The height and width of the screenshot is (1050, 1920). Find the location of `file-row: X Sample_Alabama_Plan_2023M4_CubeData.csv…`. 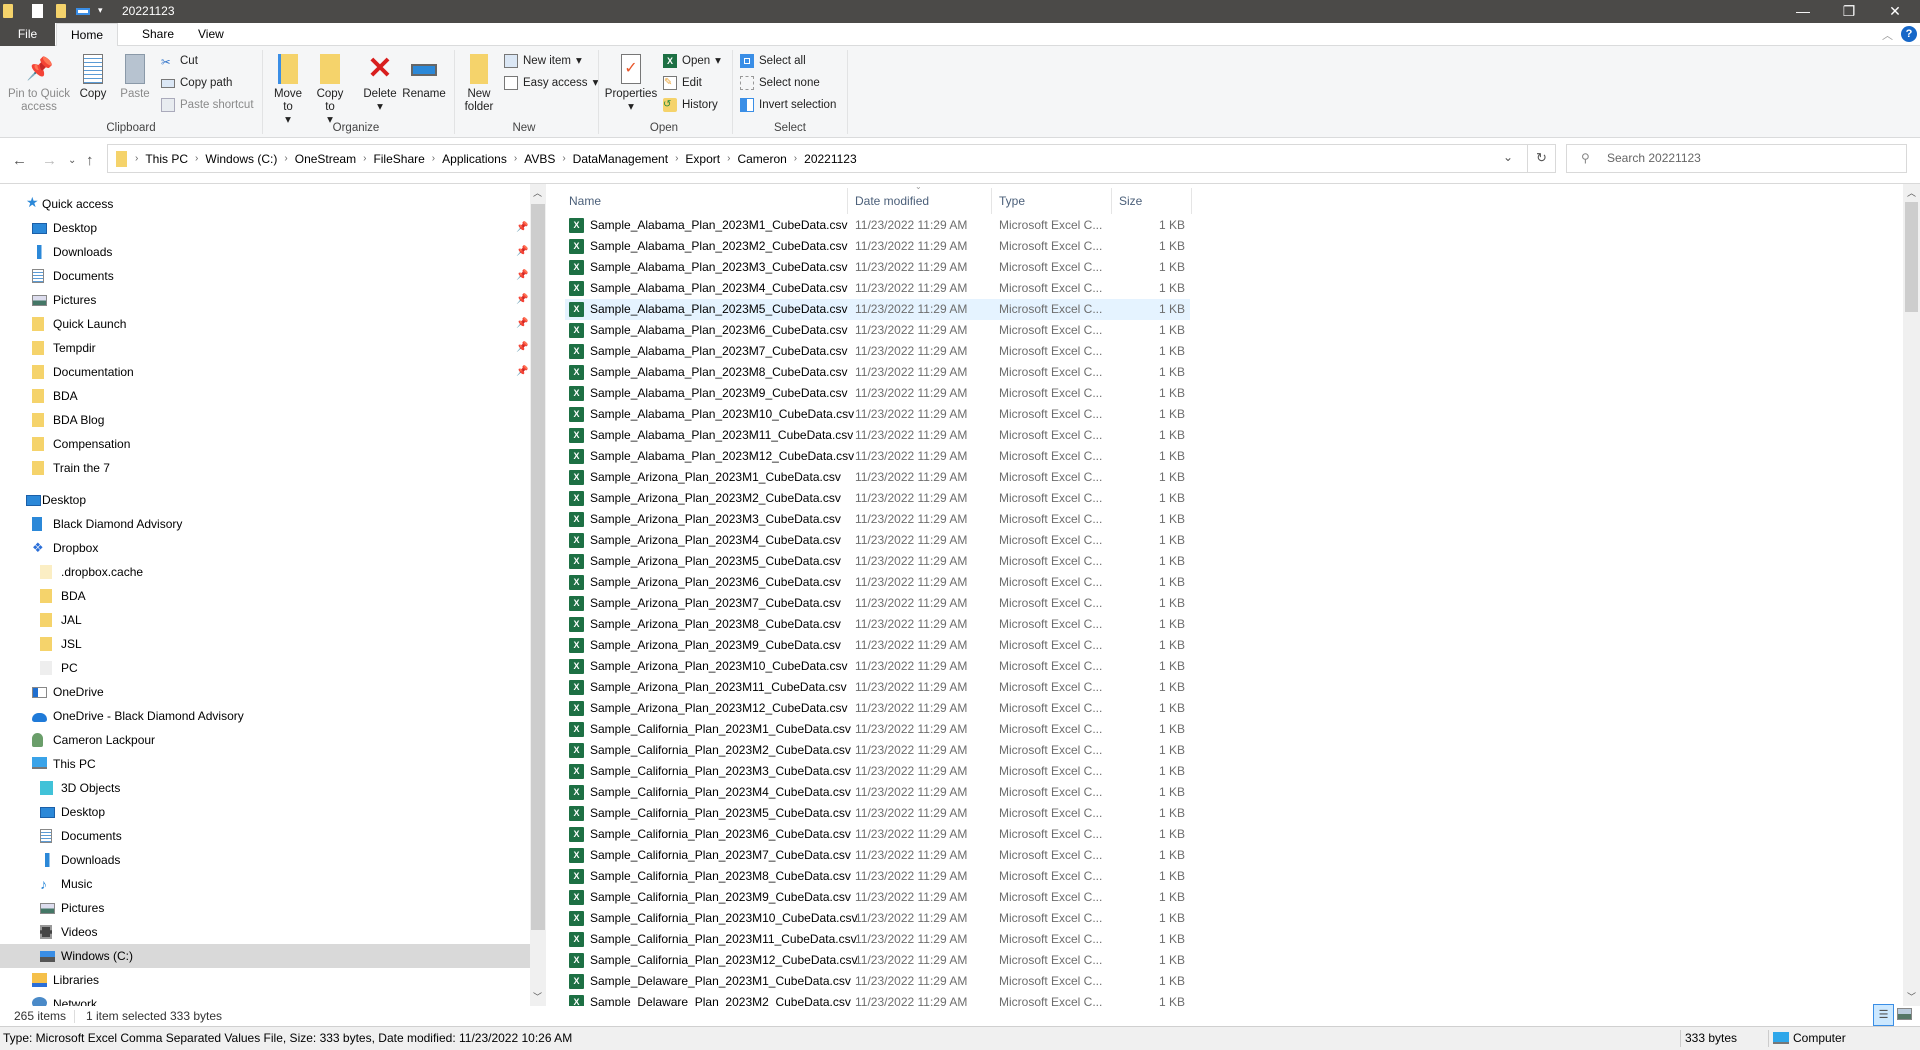

file-row: X Sample_Alabama_Plan_2023M4_CubeData.csv… is located at coordinates (877, 288).